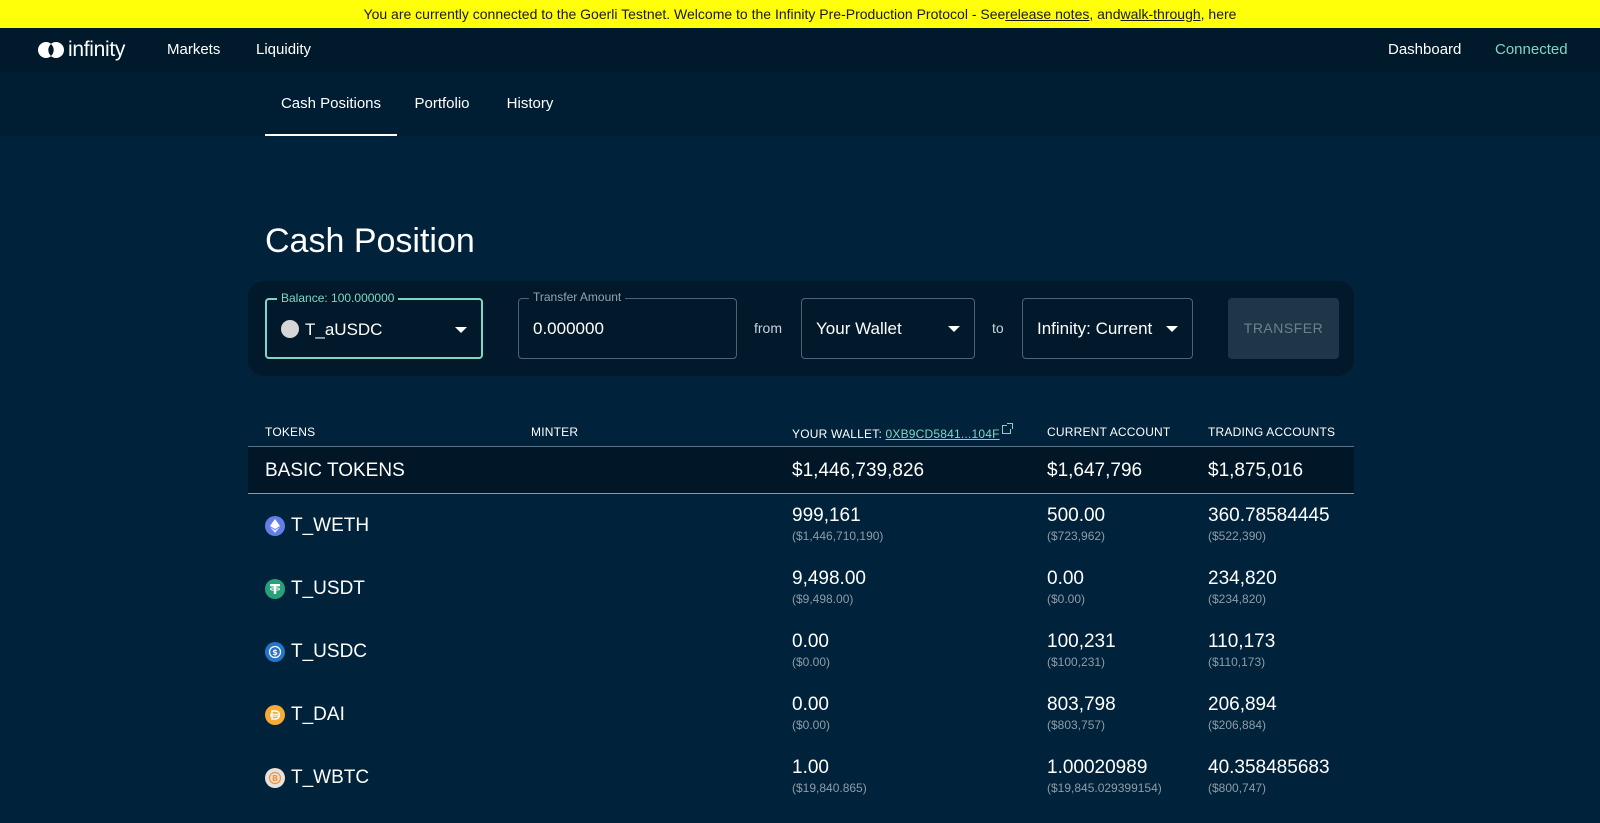 Image resolution: width=1600 pixels, height=823 pixels. What do you see at coordinates (331, 104) in the screenshot?
I see `tab-cash-positions: Cash Positions` at bounding box center [331, 104].